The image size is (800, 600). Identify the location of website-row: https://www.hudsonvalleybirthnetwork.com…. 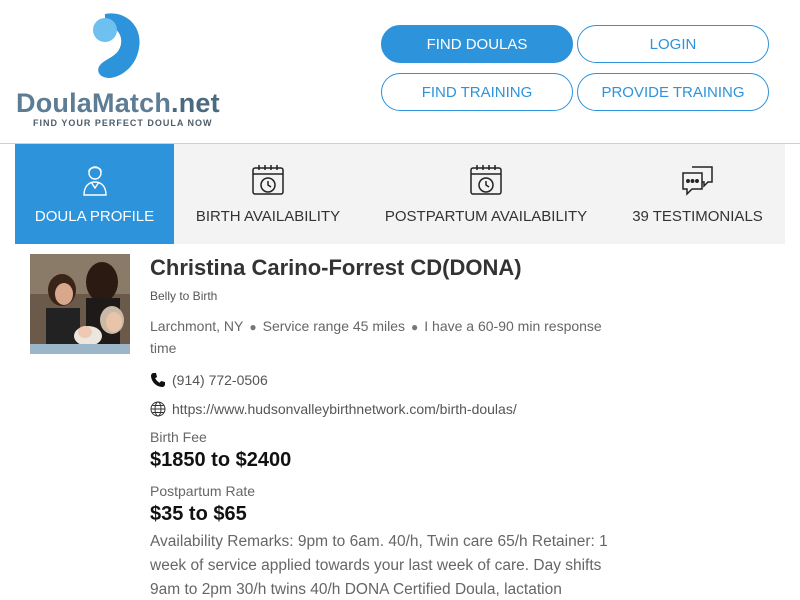
(333, 409).